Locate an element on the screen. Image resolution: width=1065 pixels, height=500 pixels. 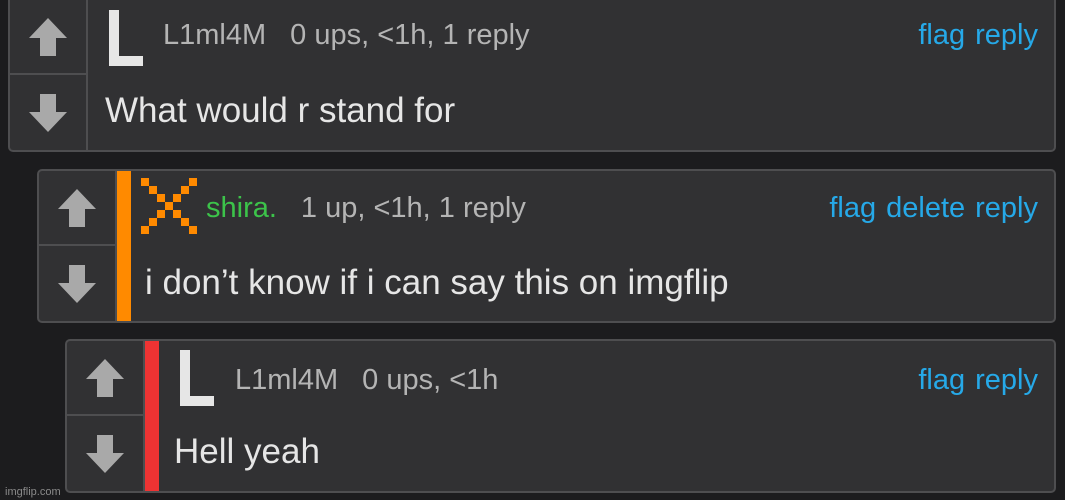
comment-actions: flag delete reply is located at coordinates (928, 208).